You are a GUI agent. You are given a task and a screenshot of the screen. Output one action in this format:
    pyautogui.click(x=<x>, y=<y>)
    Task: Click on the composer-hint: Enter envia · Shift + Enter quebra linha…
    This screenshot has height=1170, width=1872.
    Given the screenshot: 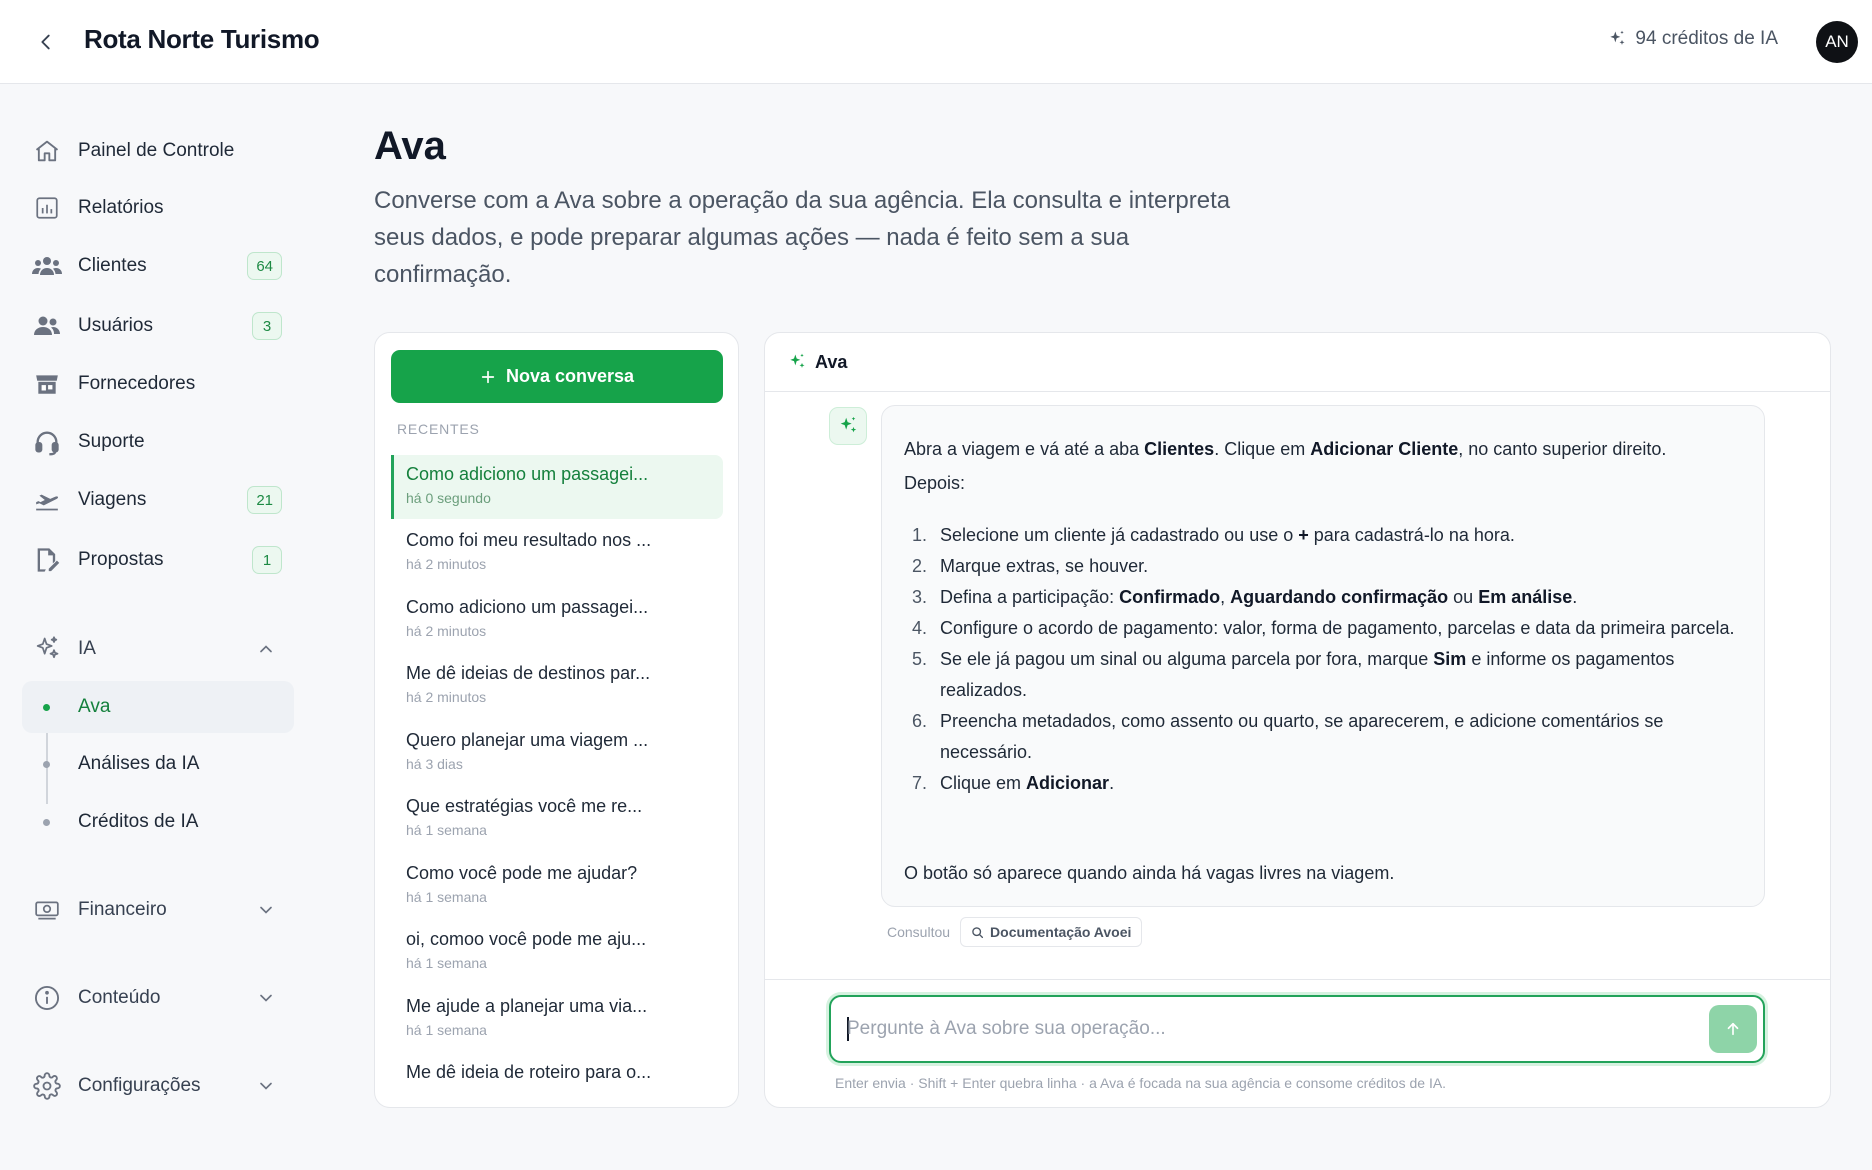 What is the action you would take?
    pyautogui.click(x=1141, y=1083)
    